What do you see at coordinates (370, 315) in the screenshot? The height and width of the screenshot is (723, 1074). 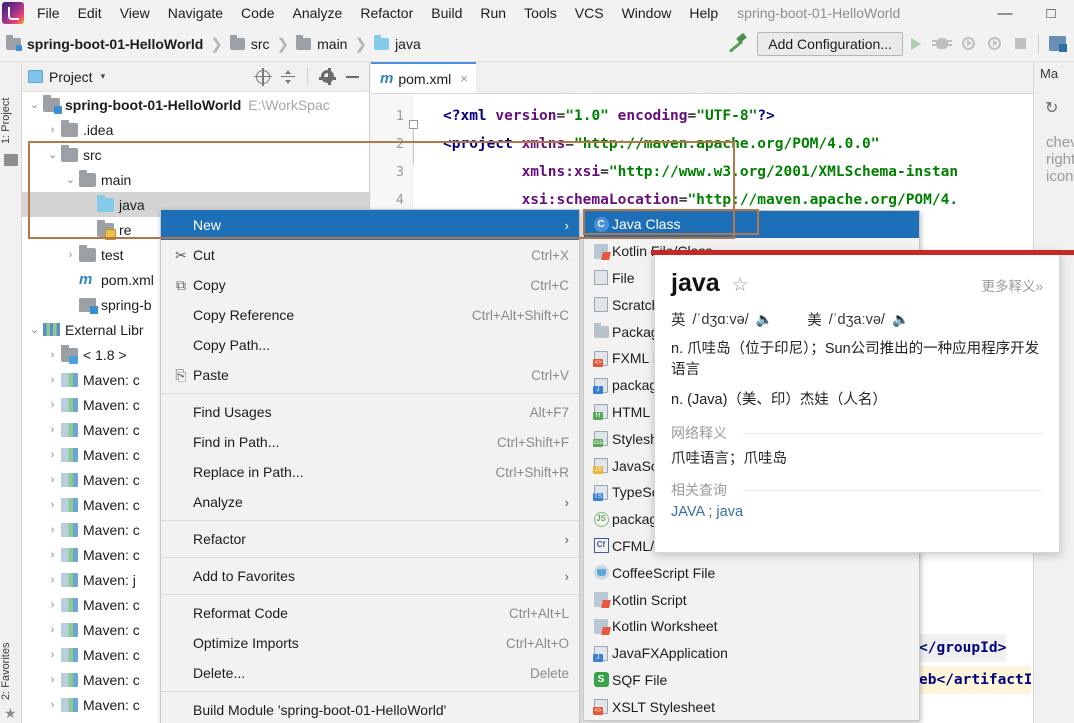 I see `context-menu-item-copy-reference: Copy Reference Ctrl+Alt+Shift+C` at bounding box center [370, 315].